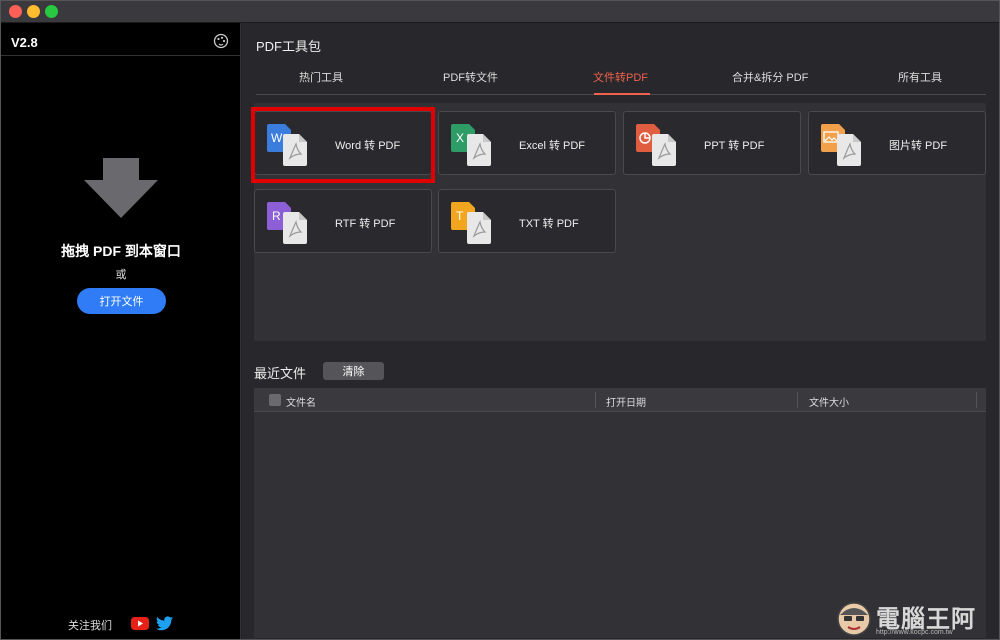 The image size is (1000, 640). I want to click on sidebar-divider, so click(121, 55).